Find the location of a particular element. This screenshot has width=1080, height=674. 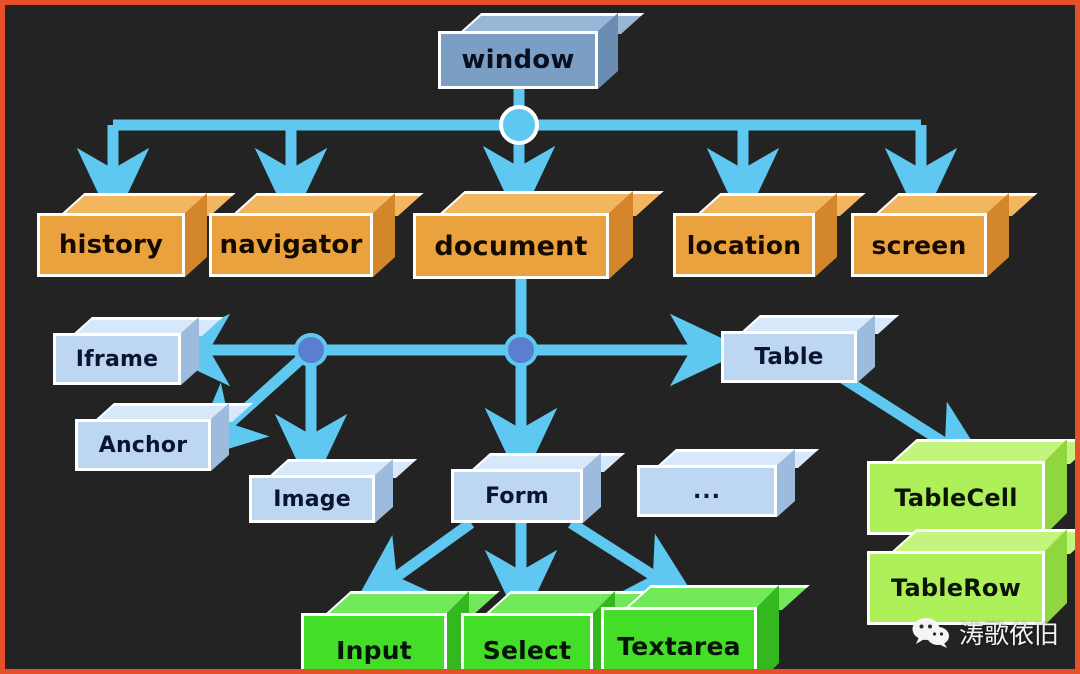

node-document: document is located at coordinates (538, 235).